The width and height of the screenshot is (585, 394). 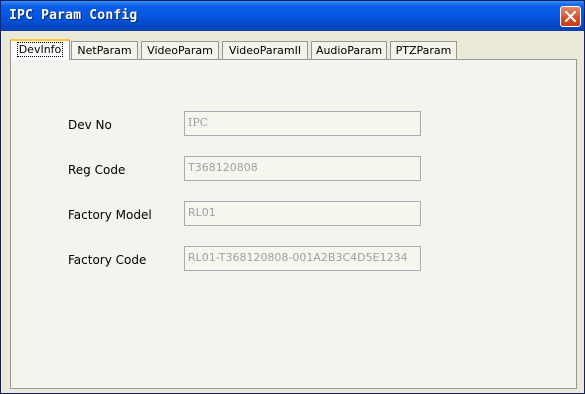 I want to click on tab-ptzparam-label: PTZParam, so click(x=423, y=50).